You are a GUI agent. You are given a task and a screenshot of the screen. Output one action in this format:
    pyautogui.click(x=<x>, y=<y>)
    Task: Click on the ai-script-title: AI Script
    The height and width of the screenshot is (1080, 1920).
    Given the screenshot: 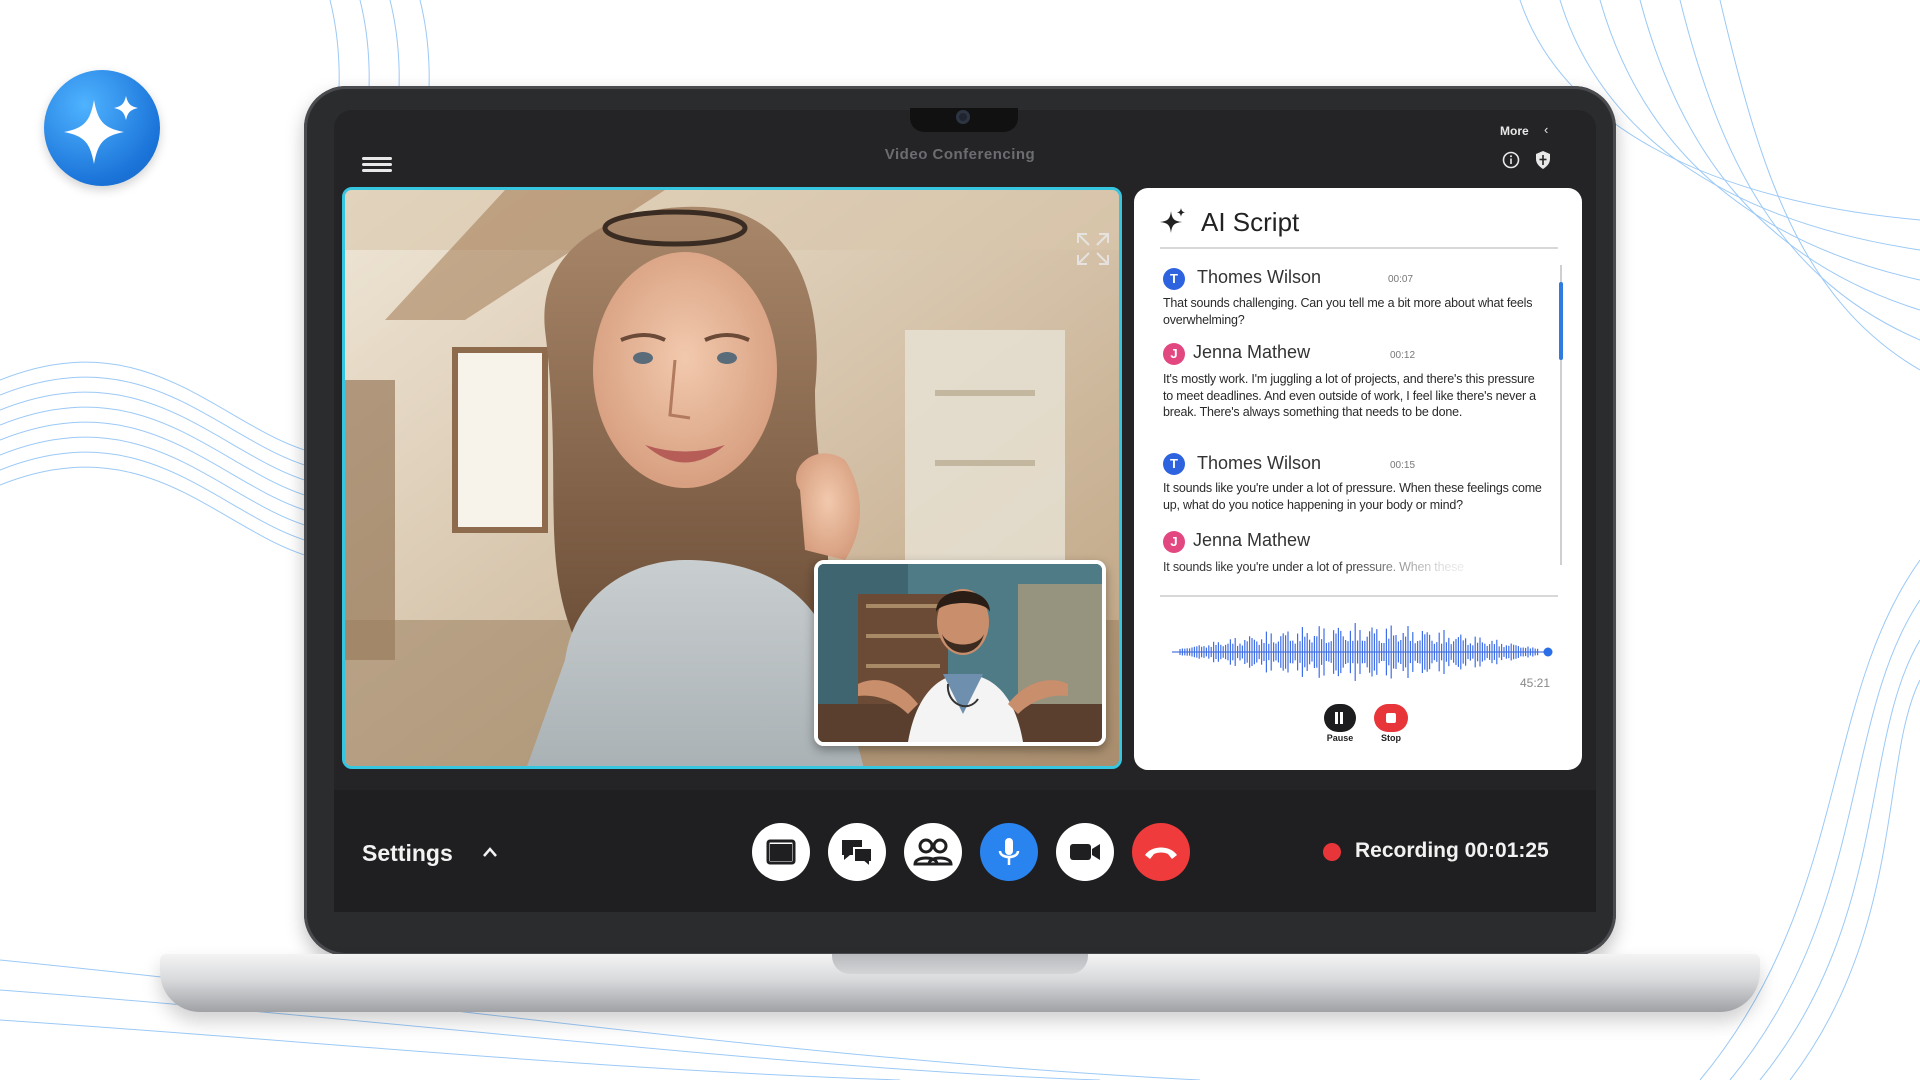 What is the action you would take?
    pyautogui.click(x=1250, y=222)
    